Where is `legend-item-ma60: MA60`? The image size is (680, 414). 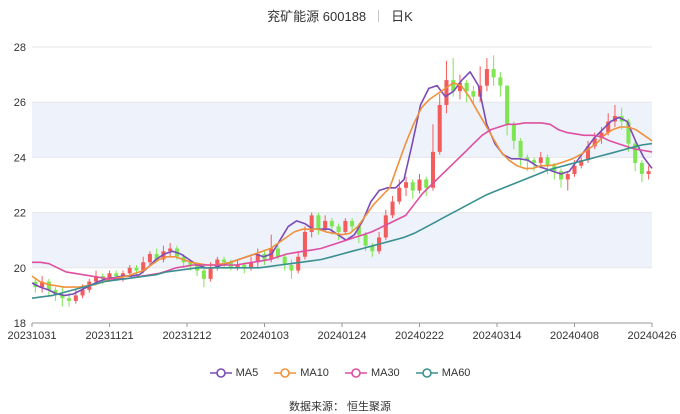 legend-item-ma60: MA60 is located at coordinates (443, 373).